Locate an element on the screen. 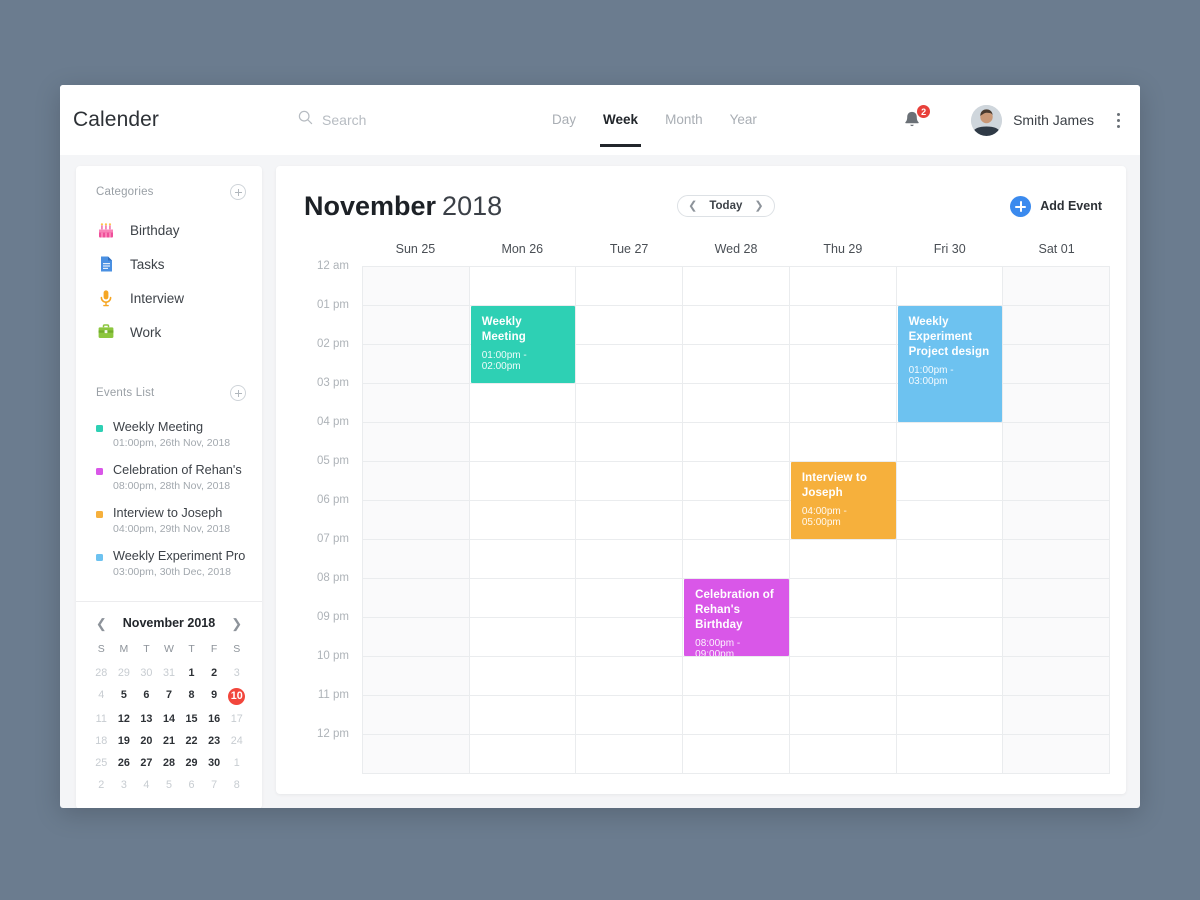 This screenshot has height=900, width=1200. add-event-button: Add Event is located at coordinates (1056, 206).